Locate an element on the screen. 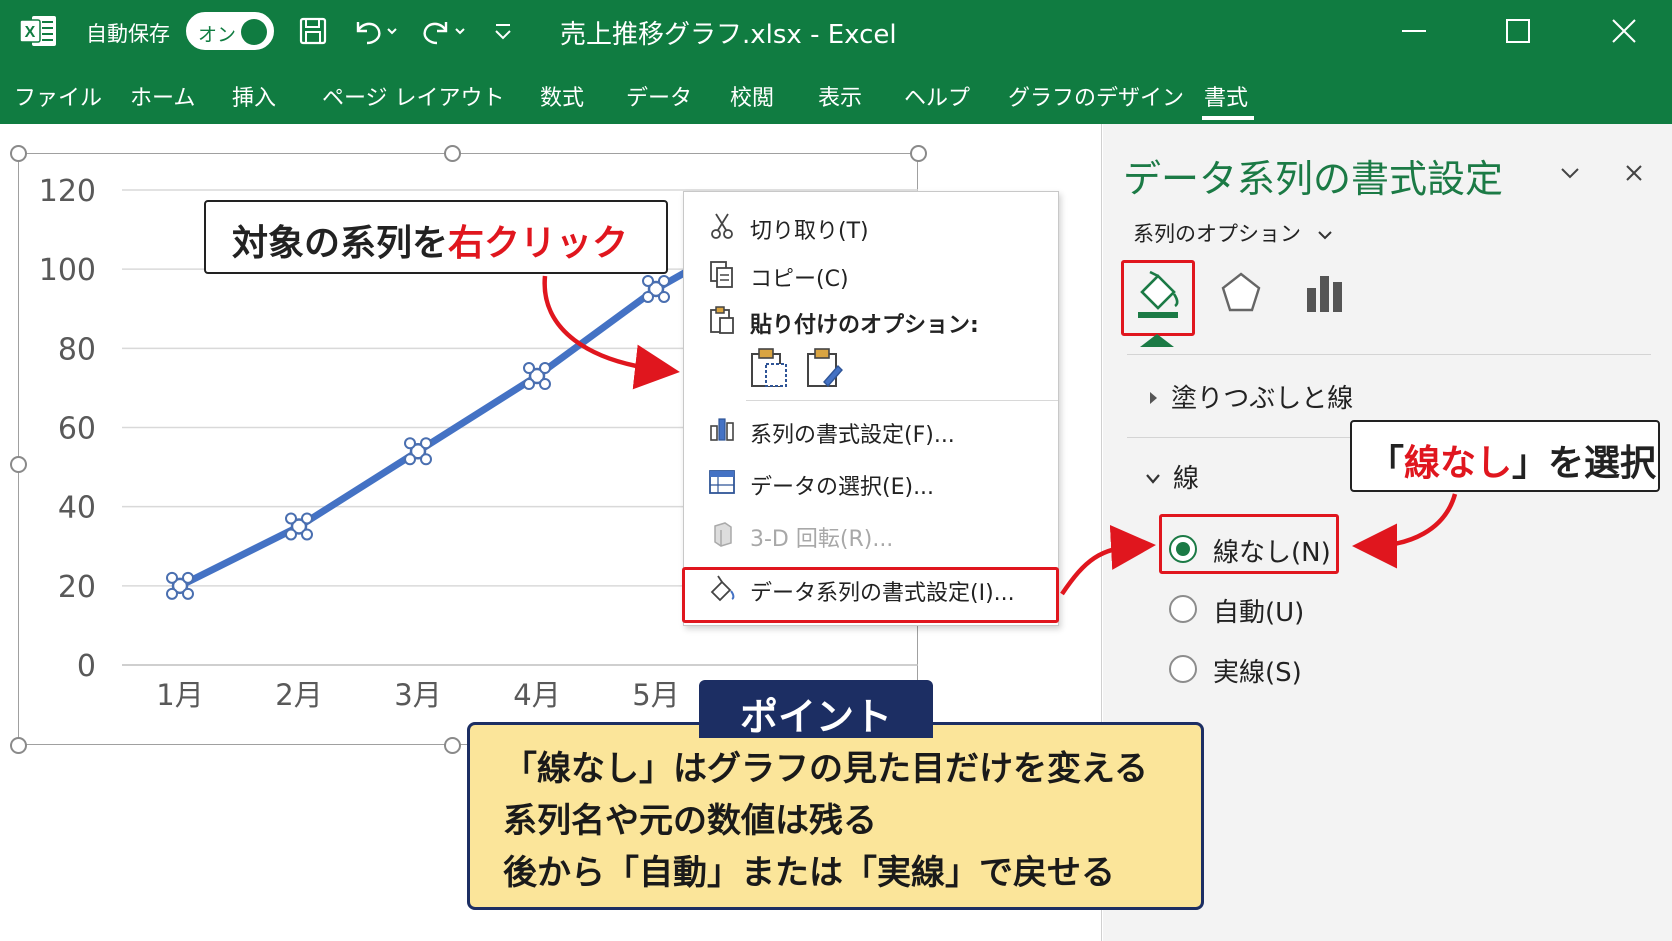  point-line-1: 「線なし」はグラフの見た目だけを変える is located at coordinates (825, 769).